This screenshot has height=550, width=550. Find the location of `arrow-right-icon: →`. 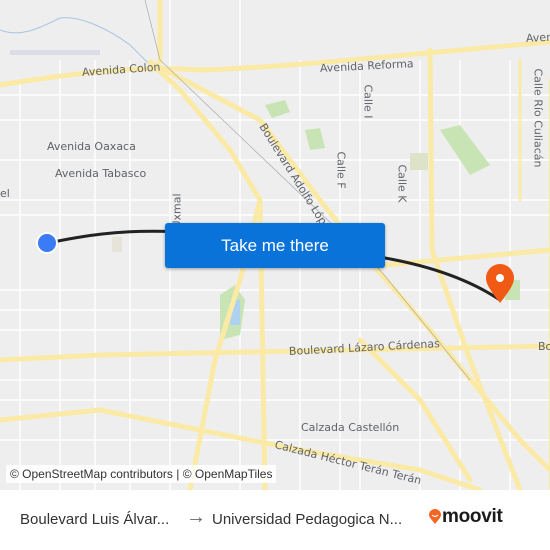

arrow-right-icon: → is located at coordinates (196, 517).